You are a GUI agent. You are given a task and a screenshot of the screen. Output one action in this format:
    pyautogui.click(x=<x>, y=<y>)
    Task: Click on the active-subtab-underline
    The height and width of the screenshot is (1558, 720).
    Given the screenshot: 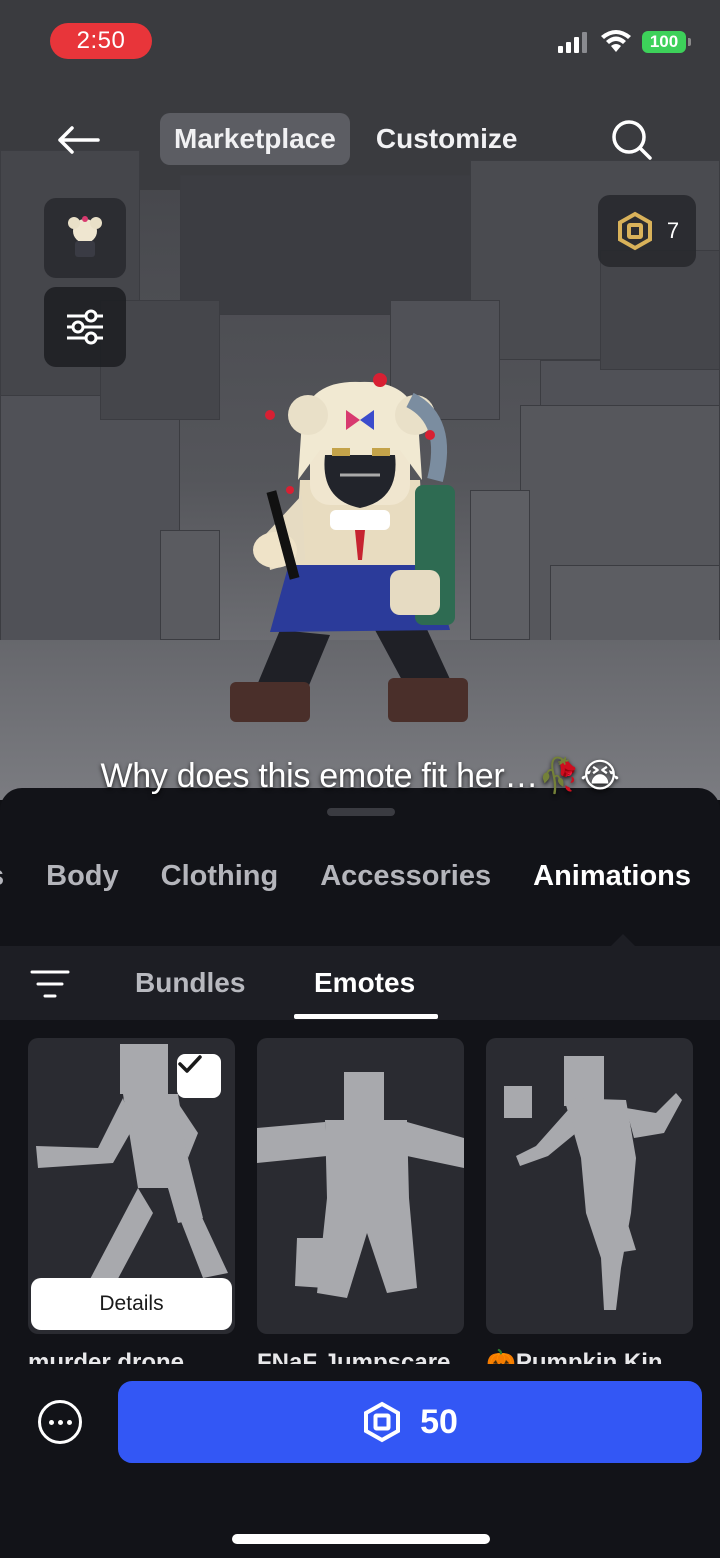 What is the action you would take?
    pyautogui.click(x=366, y=1016)
    